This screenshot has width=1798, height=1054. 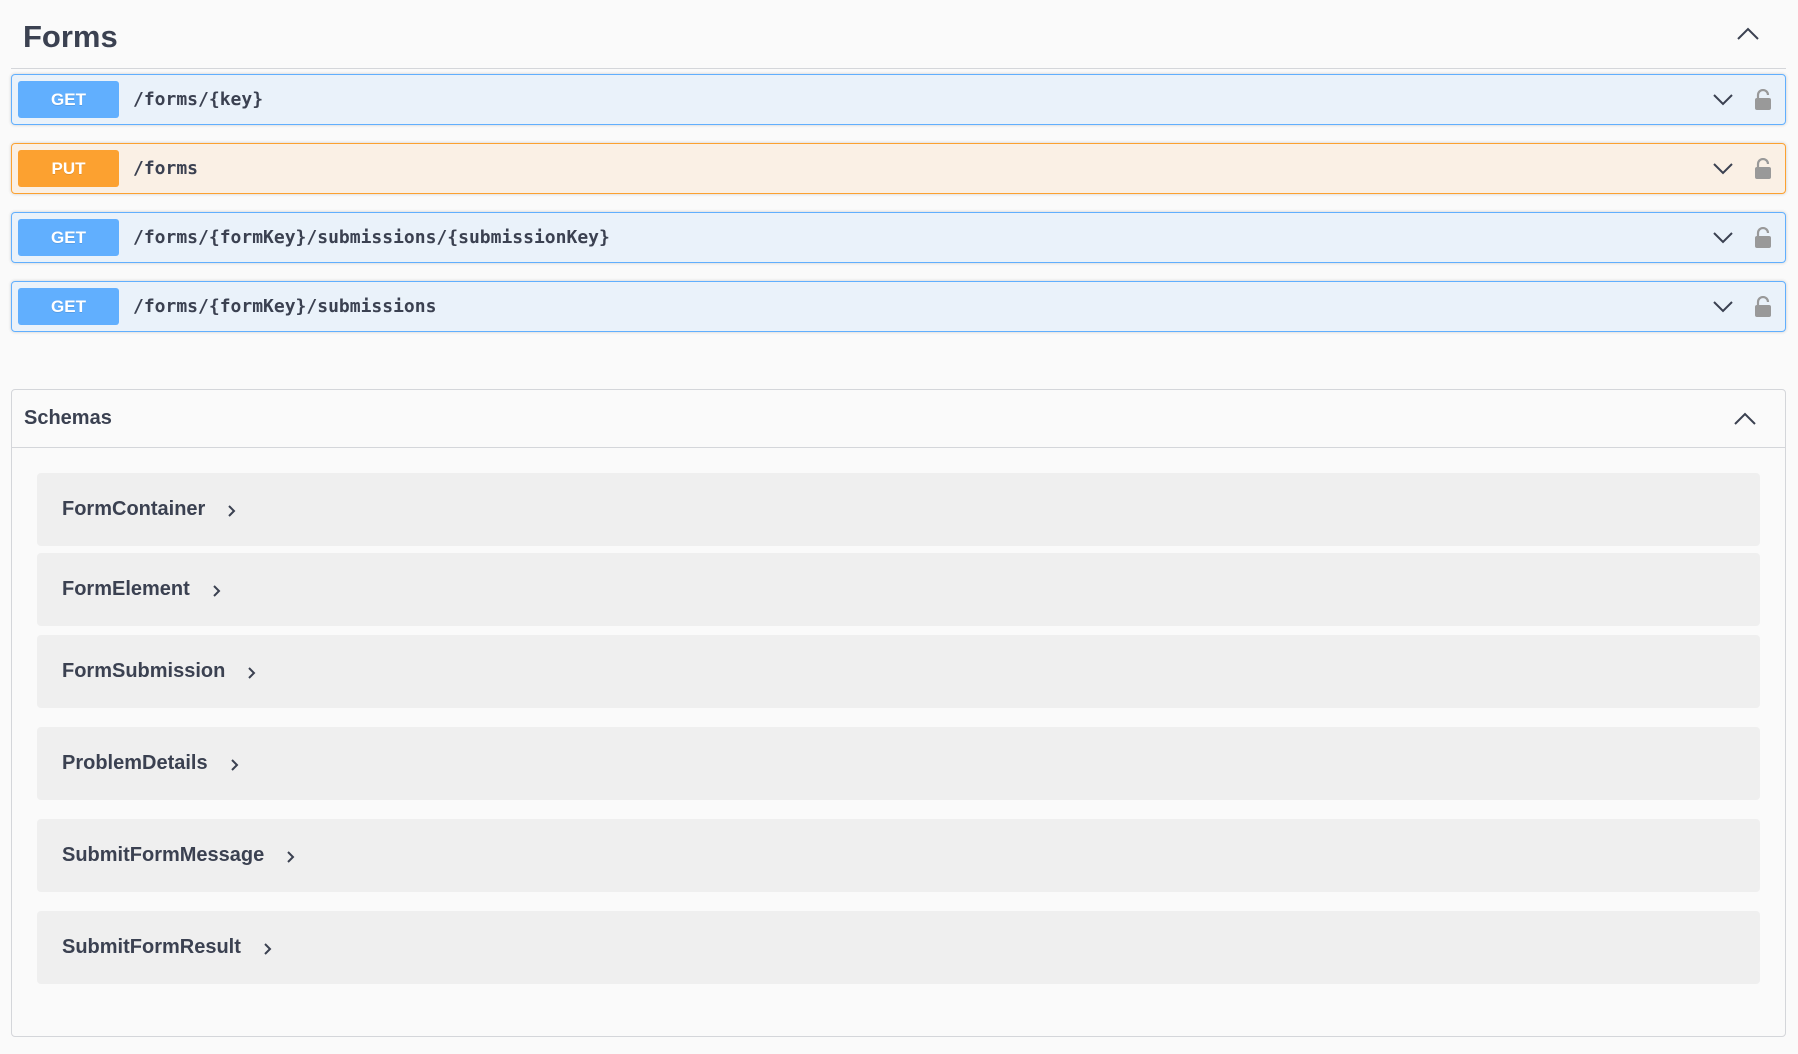 What do you see at coordinates (898, 855) in the screenshot?
I see `model-item-submitformmessage: SubmitFormMessage` at bounding box center [898, 855].